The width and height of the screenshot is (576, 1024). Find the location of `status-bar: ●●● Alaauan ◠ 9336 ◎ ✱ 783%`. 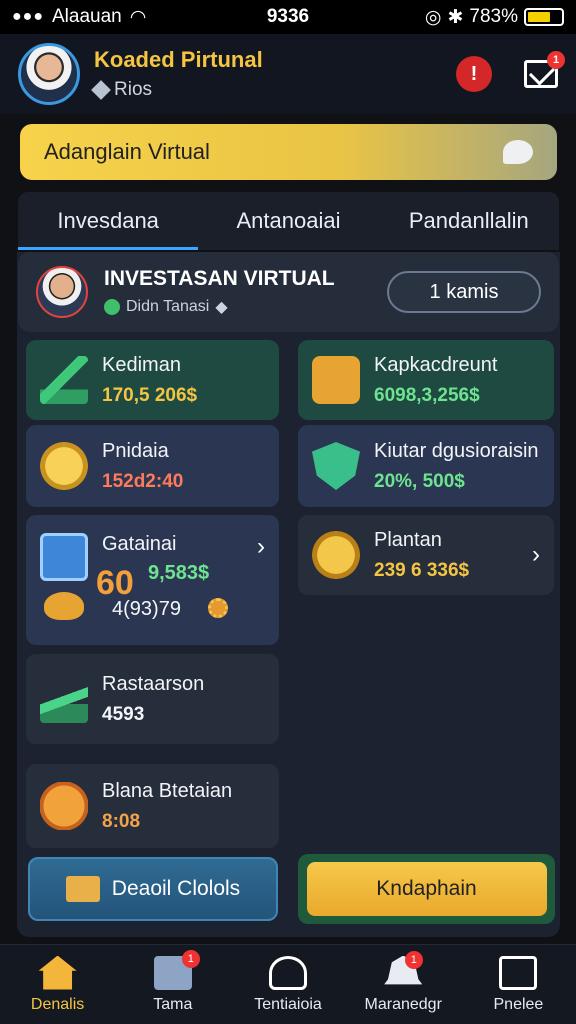

status-bar: ●●● Alaauan ◠ 9336 ◎ ✱ 783% is located at coordinates (288, 17).